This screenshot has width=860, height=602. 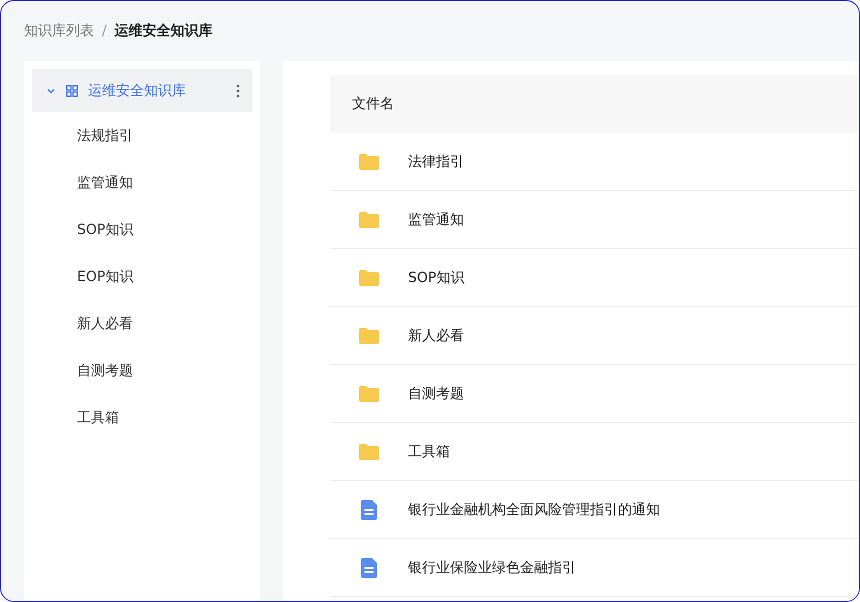 What do you see at coordinates (142, 229) in the screenshot?
I see `tree-item: SOP知识` at bounding box center [142, 229].